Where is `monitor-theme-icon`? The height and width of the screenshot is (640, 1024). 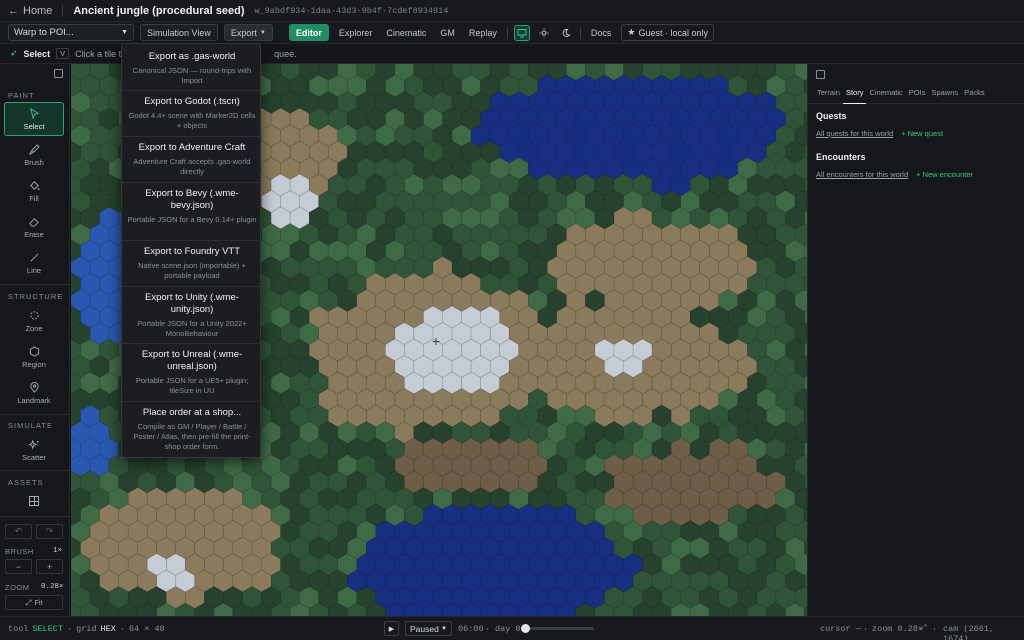
monitor-theme-icon is located at coordinates (521, 32).